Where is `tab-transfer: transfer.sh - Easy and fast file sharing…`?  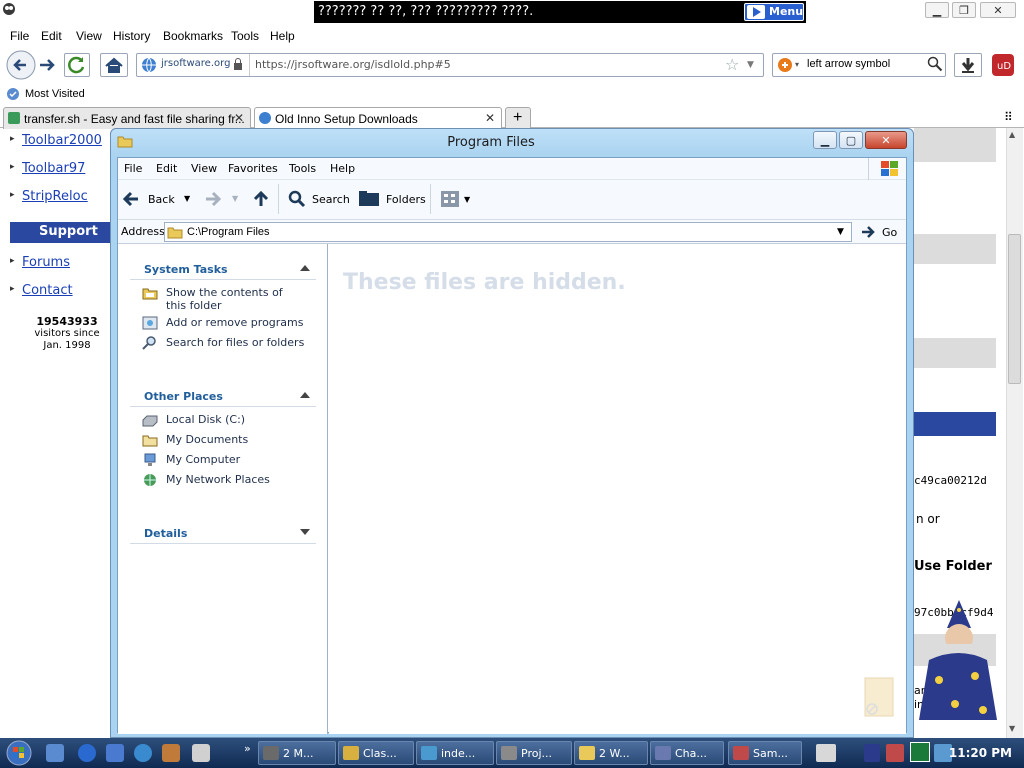
tab-transfer: transfer.sh - Easy and fast file sharing… is located at coordinates (127, 118).